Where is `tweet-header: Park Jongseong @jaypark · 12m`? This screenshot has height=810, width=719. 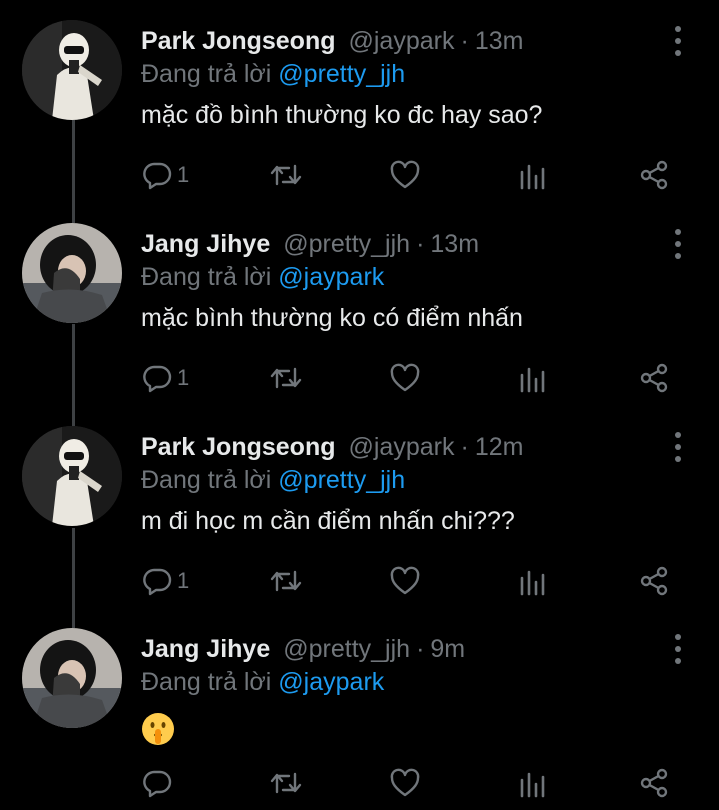 tweet-header: Park Jongseong @jaypark · 12m is located at coordinates (332, 447).